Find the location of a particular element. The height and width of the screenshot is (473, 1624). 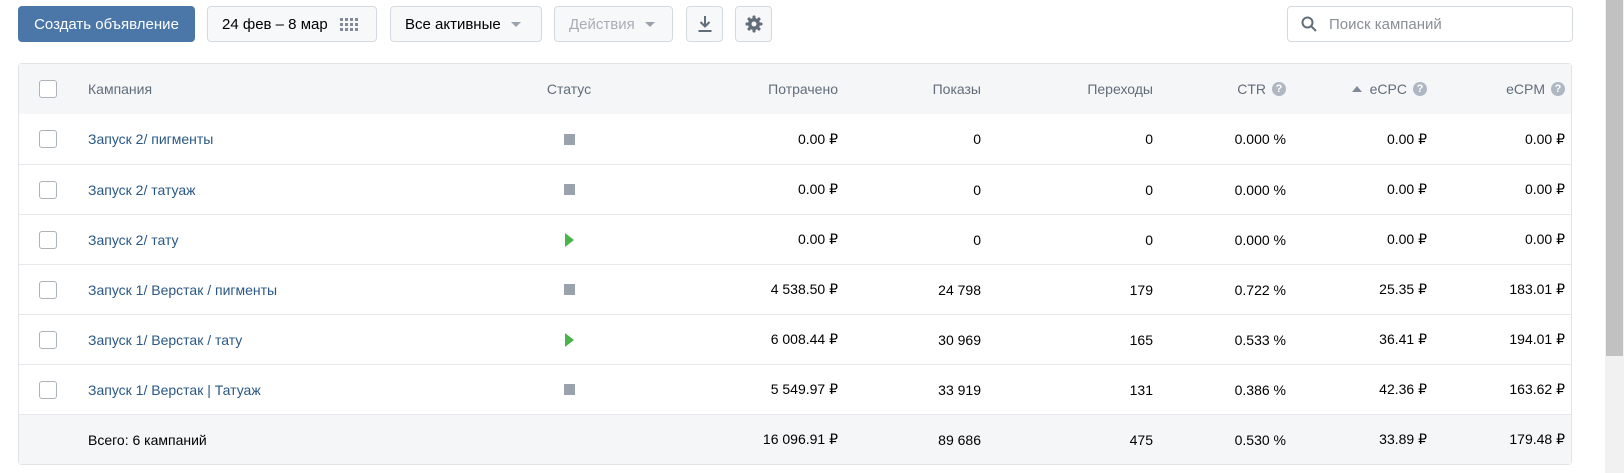

campaign-search is located at coordinates (1430, 24).